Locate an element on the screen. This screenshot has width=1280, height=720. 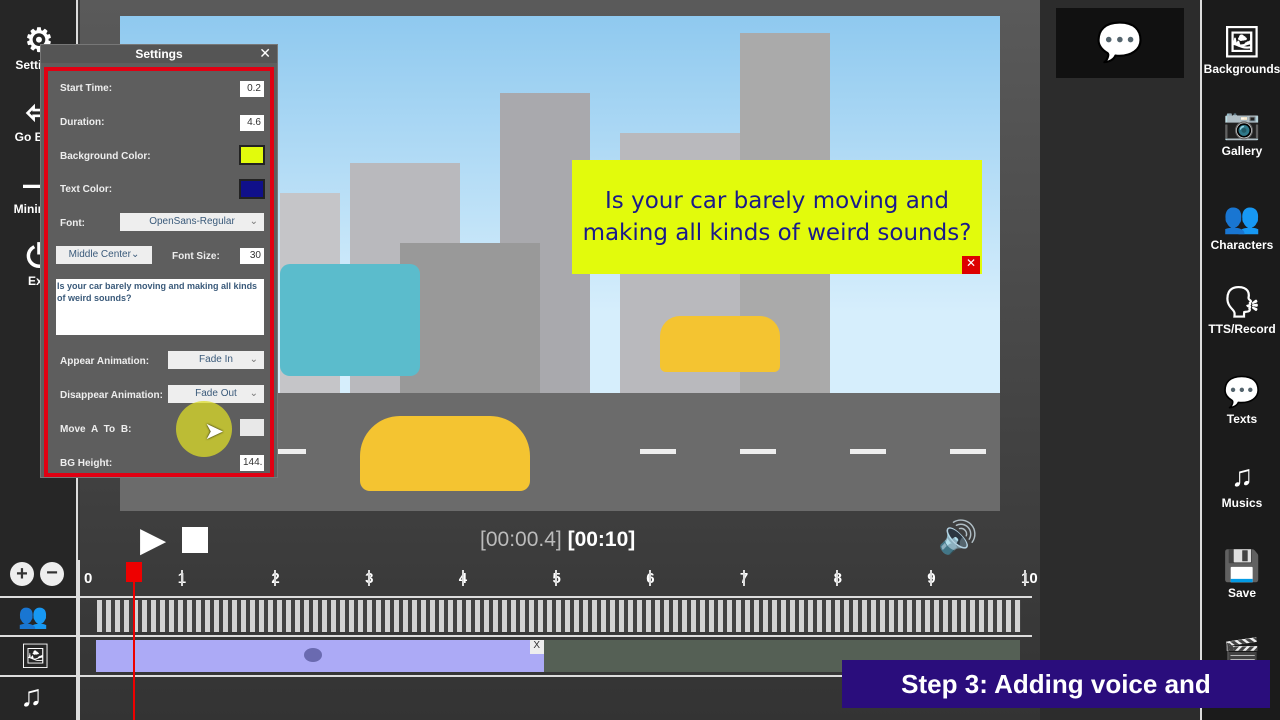
duration-label: Duration: is located at coordinates (82, 122).